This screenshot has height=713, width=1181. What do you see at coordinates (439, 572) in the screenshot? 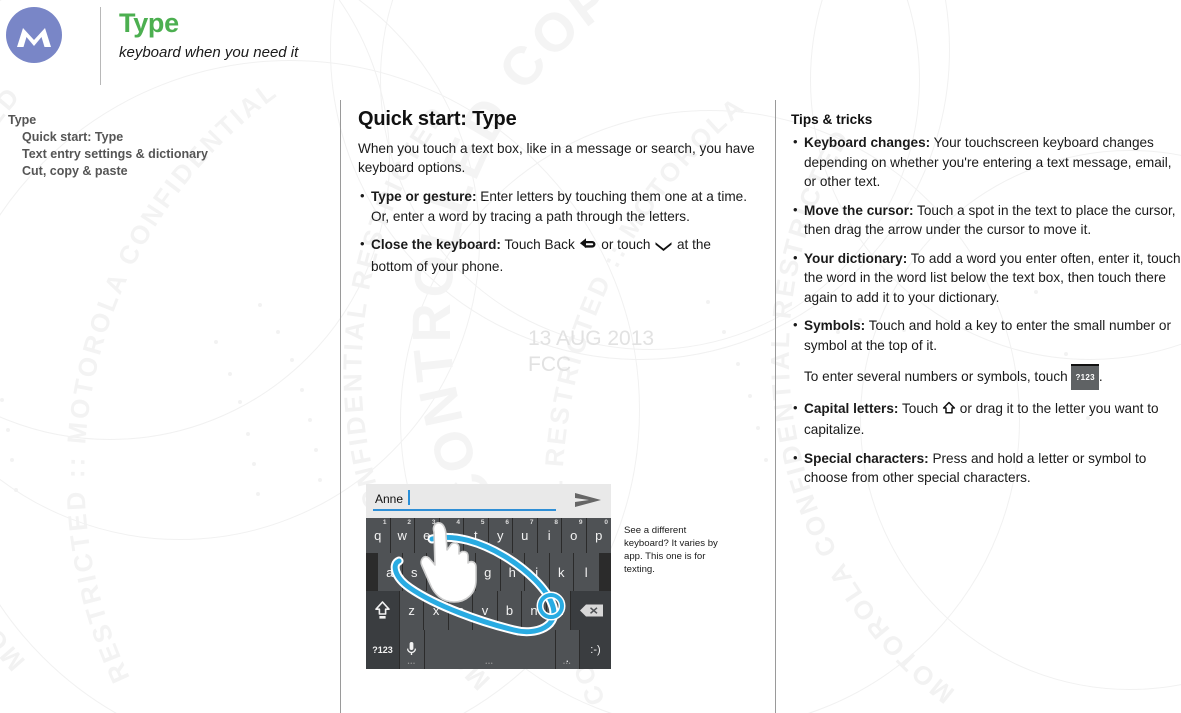
I see `key-d: d` at bounding box center [439, 572].